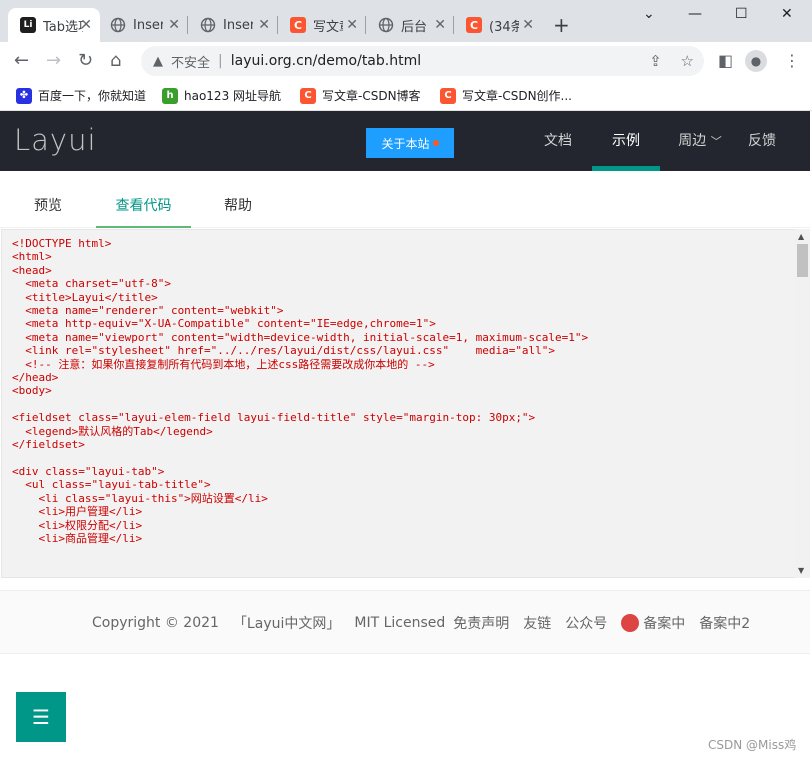 This screenshot has width=812, height=758. What do you see at coordinates (63, 27) in the screenshot?
I see `browser-tab-title: Tab选项卡` at bounding box center [63, 27].